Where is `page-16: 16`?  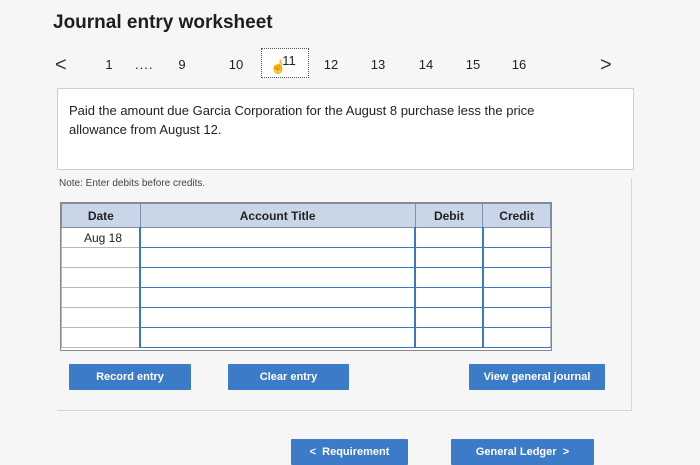
page-16: 16 is located at coordinates (519, 64).